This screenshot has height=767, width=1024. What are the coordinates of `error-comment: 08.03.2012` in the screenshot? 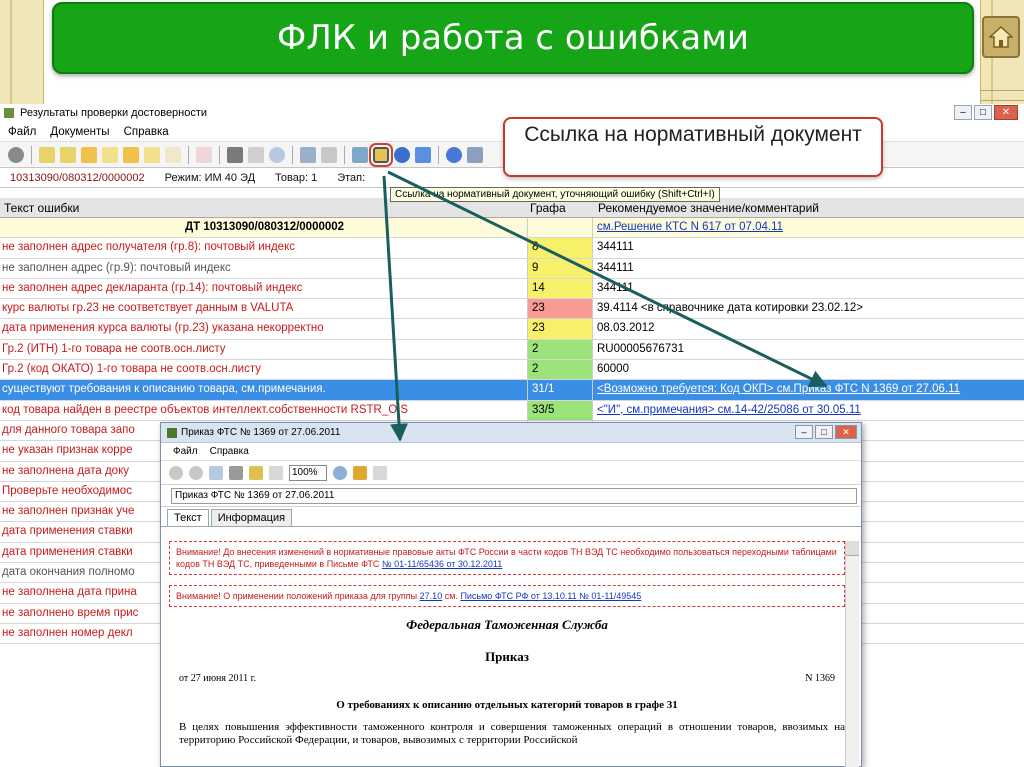 It's located at (626, 328).